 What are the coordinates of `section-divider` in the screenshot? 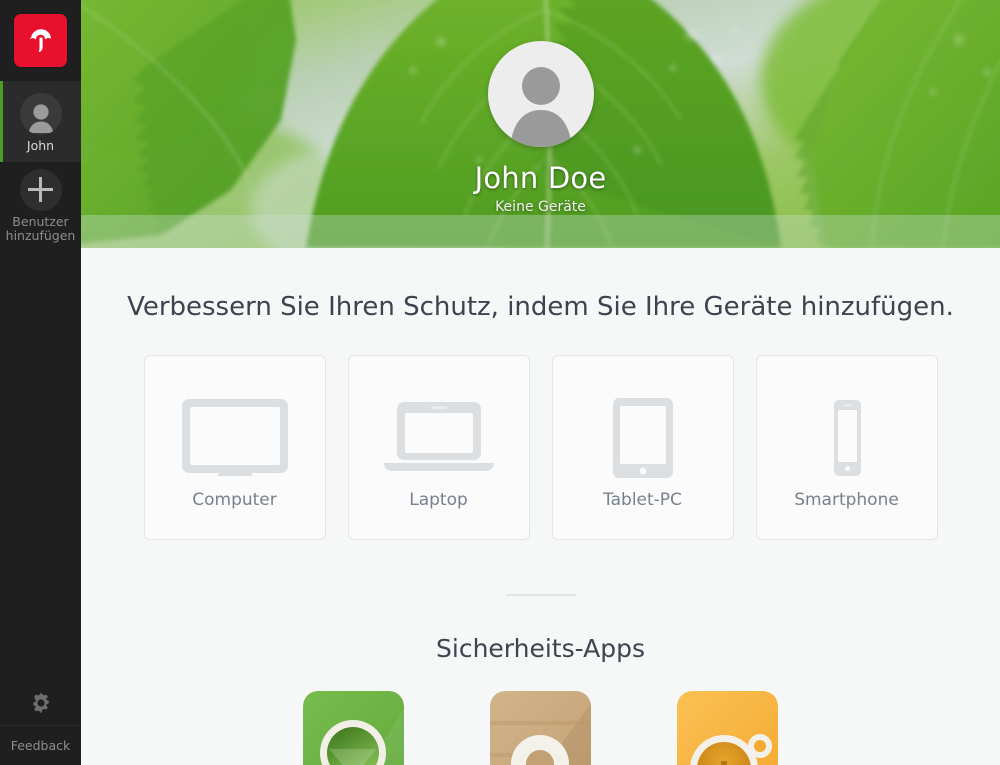 It's located at (540, 595).